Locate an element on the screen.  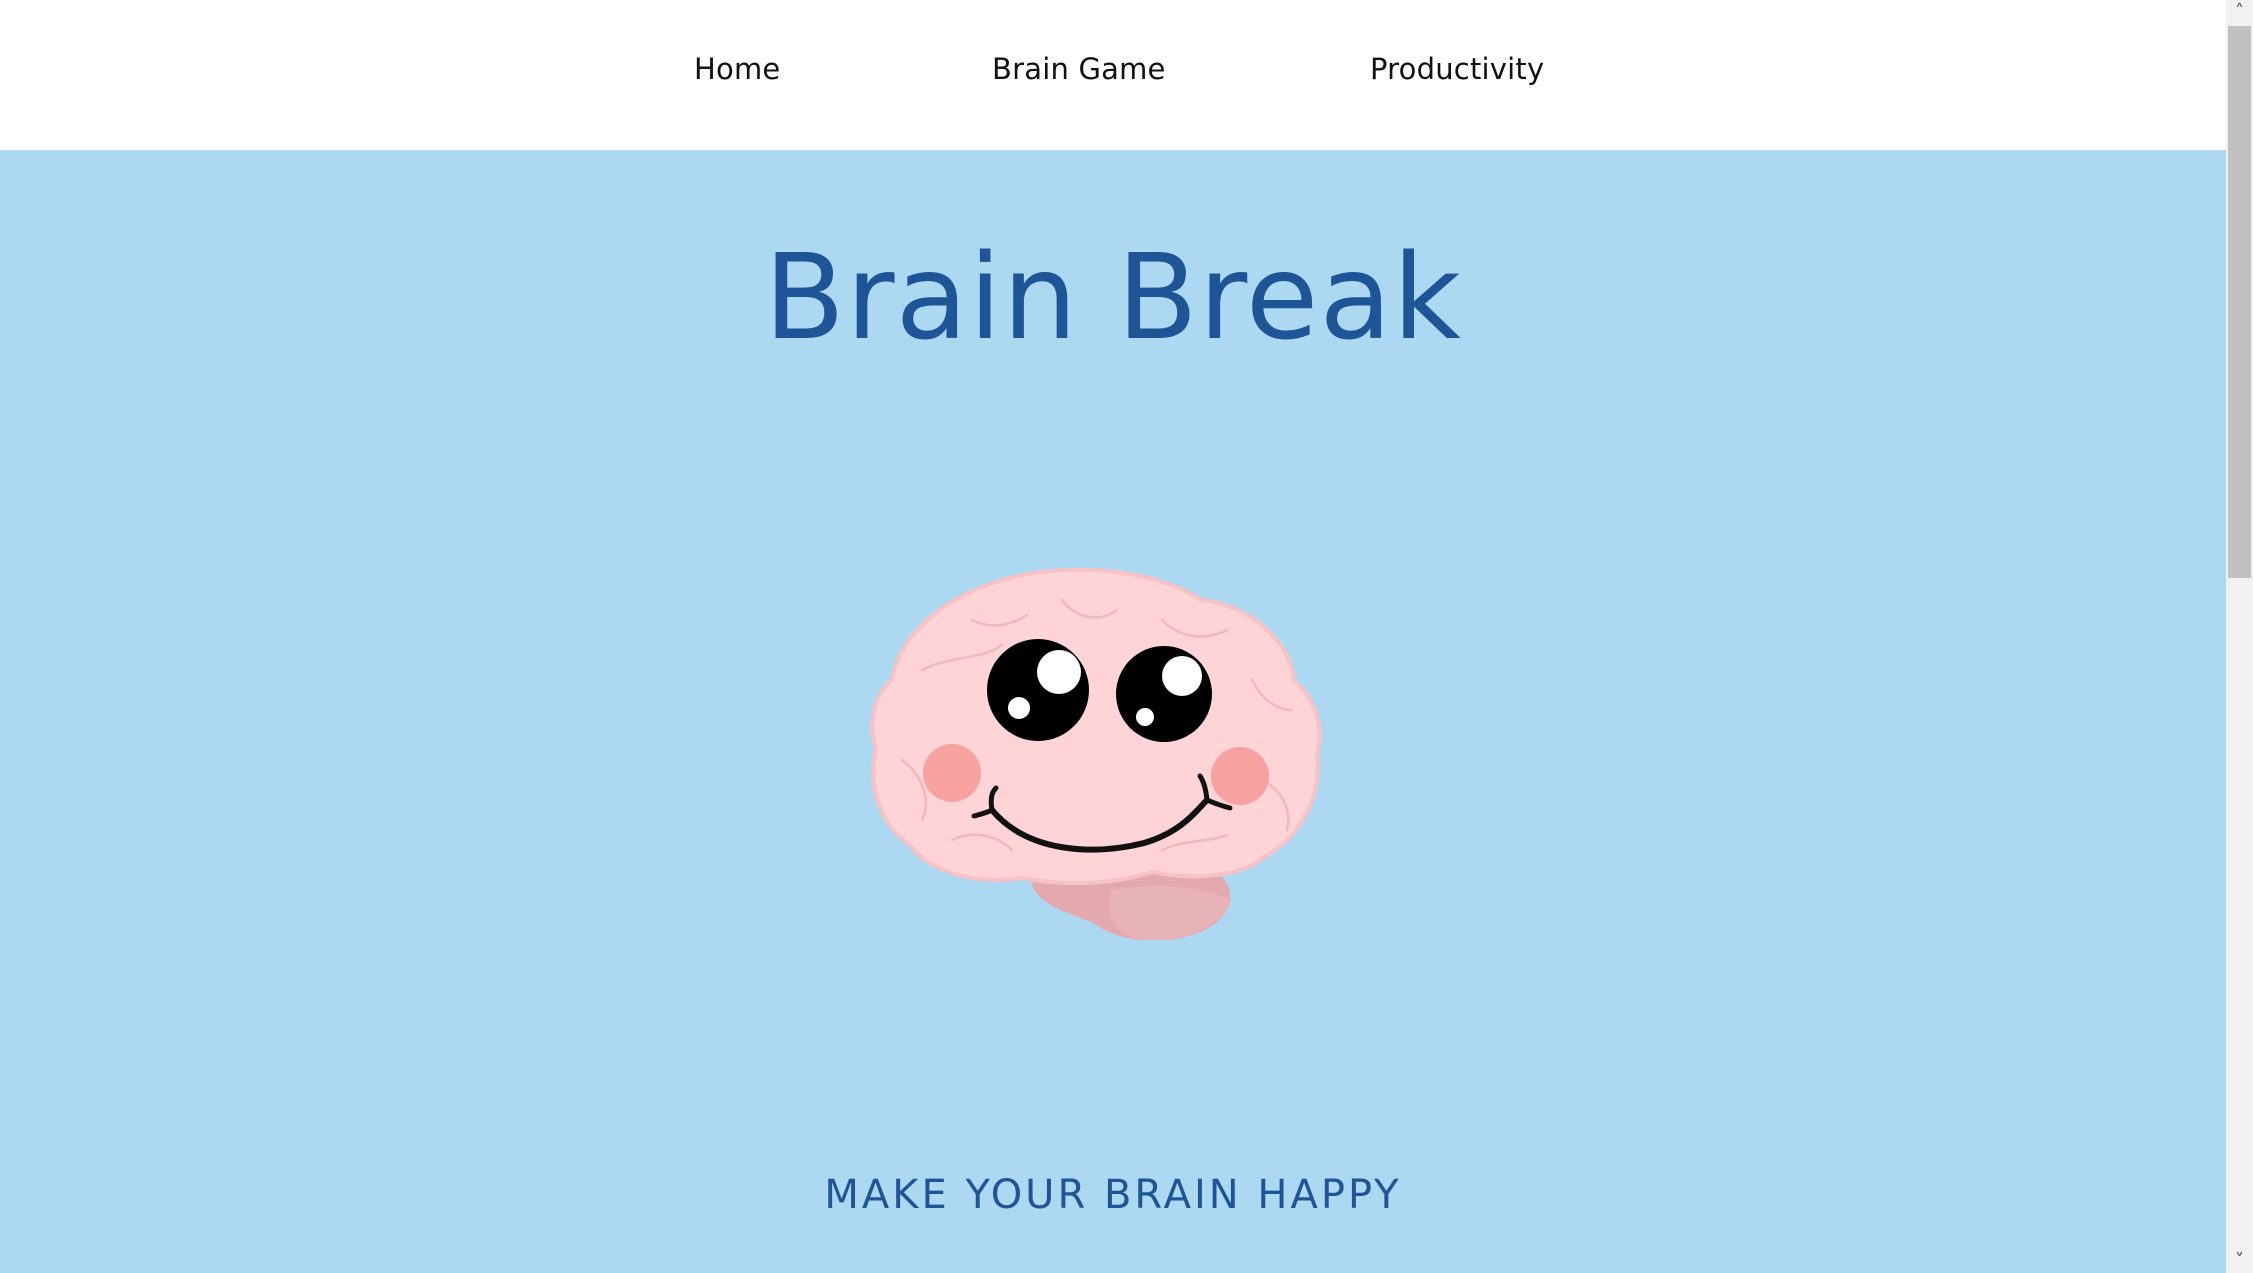
nav-link-productivity: Productivity is located at coordinates (1457, 69).